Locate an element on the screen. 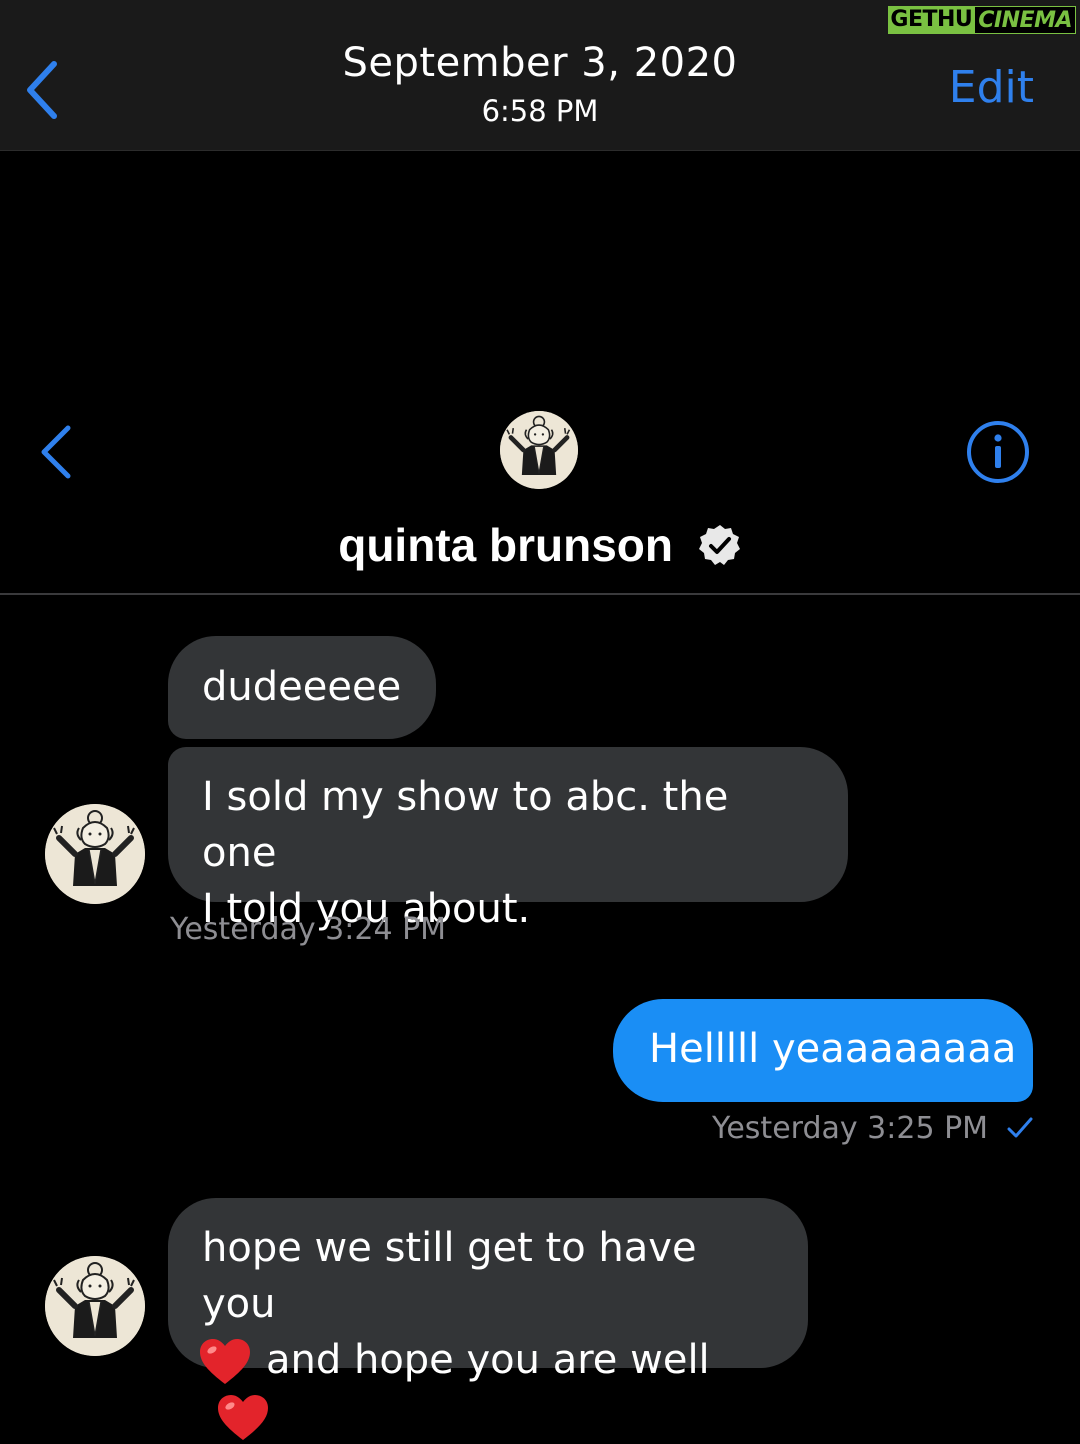 The width and height of the screenshot is (1080, 1444). chevron-left-icon is located at coordinates (56, 452).